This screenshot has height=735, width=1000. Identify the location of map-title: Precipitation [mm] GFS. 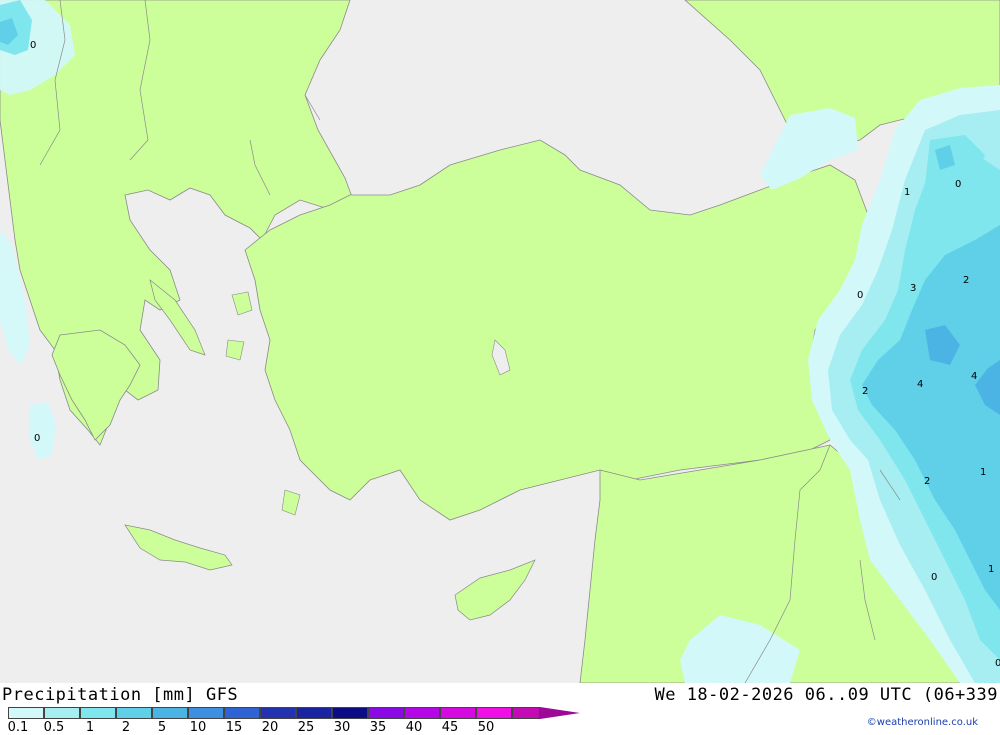
(120, 695).